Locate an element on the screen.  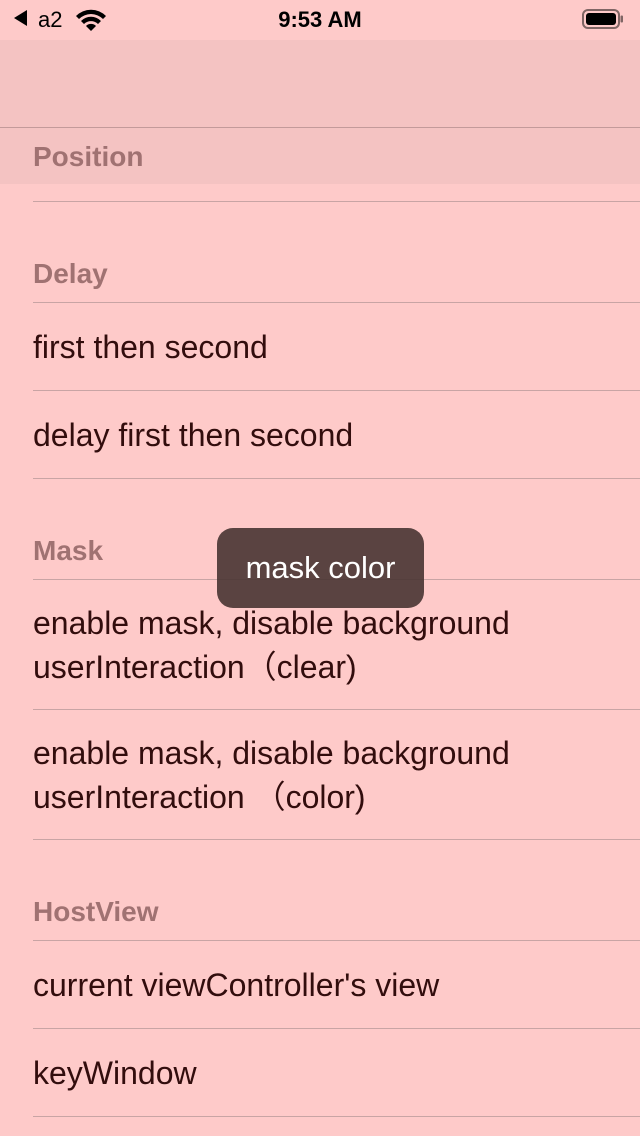
toast: mask color is located at coordinates (320, 568).